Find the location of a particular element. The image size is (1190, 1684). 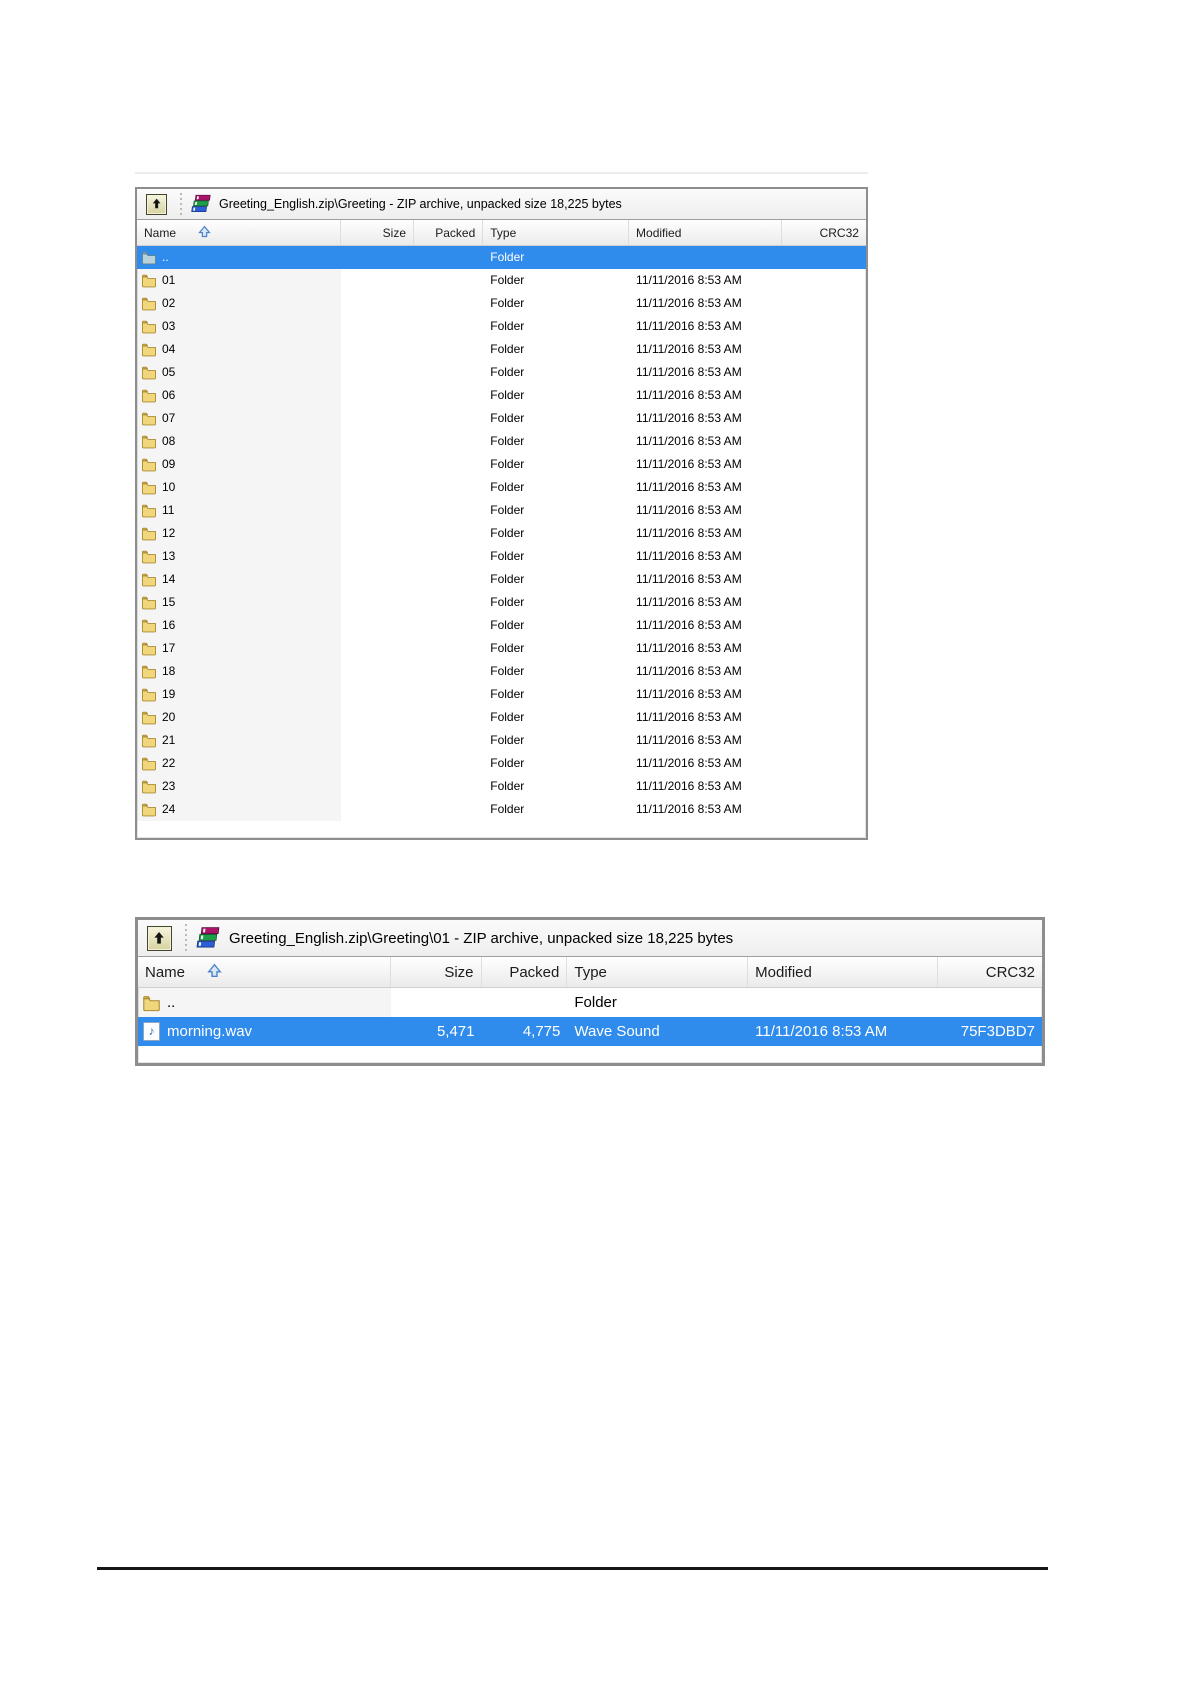

cell-name: 13 is located at coordinates (239, 556).